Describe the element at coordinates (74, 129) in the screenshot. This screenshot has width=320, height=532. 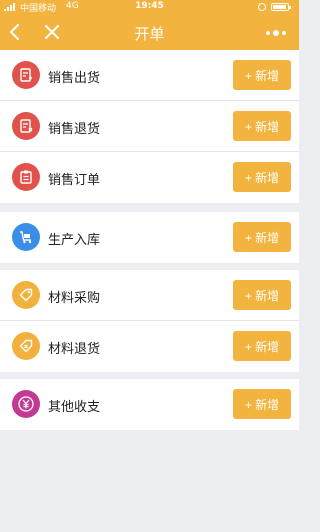
I see `item-label: 销售退货` at that location.